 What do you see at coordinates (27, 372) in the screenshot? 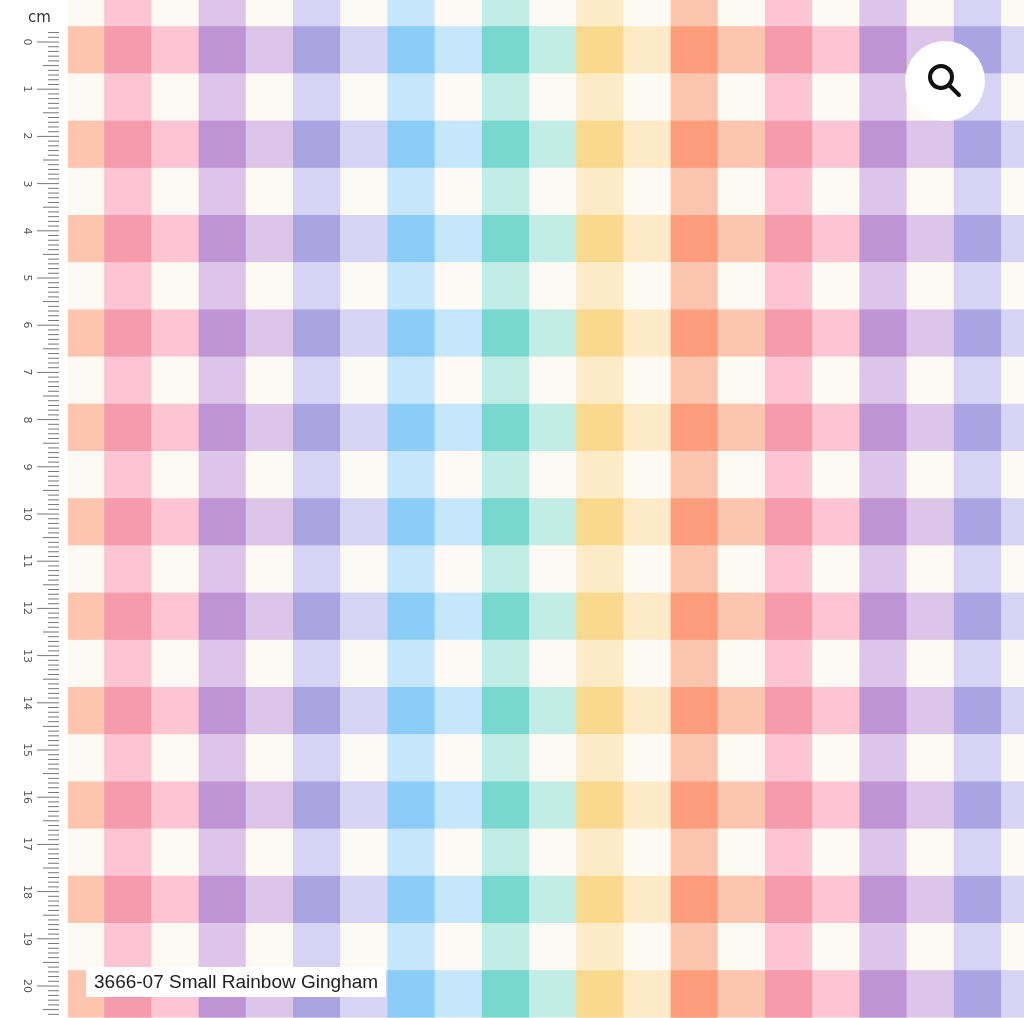
I see `ruler-number: 7` at bounding box center [27, 372].